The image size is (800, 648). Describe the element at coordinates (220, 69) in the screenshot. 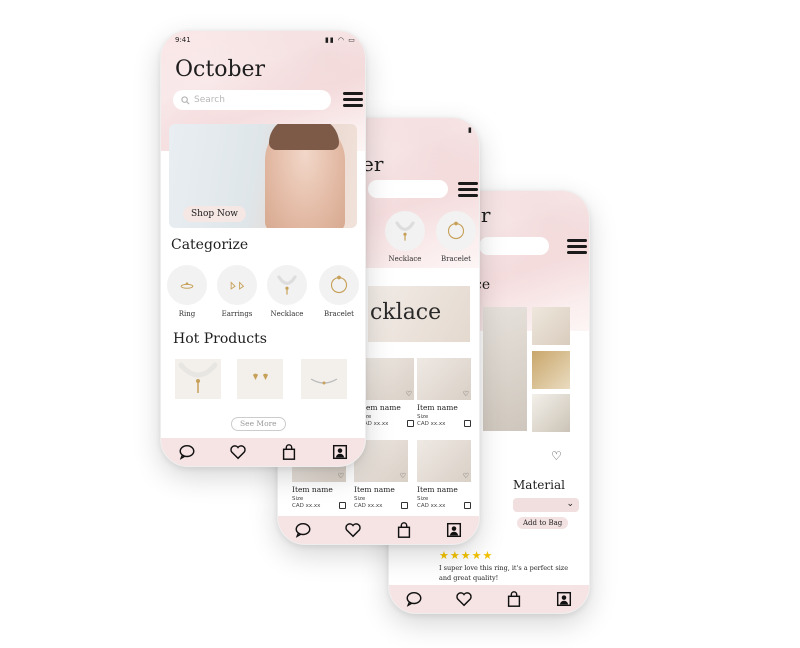

I see `brand-title: October` at that location.